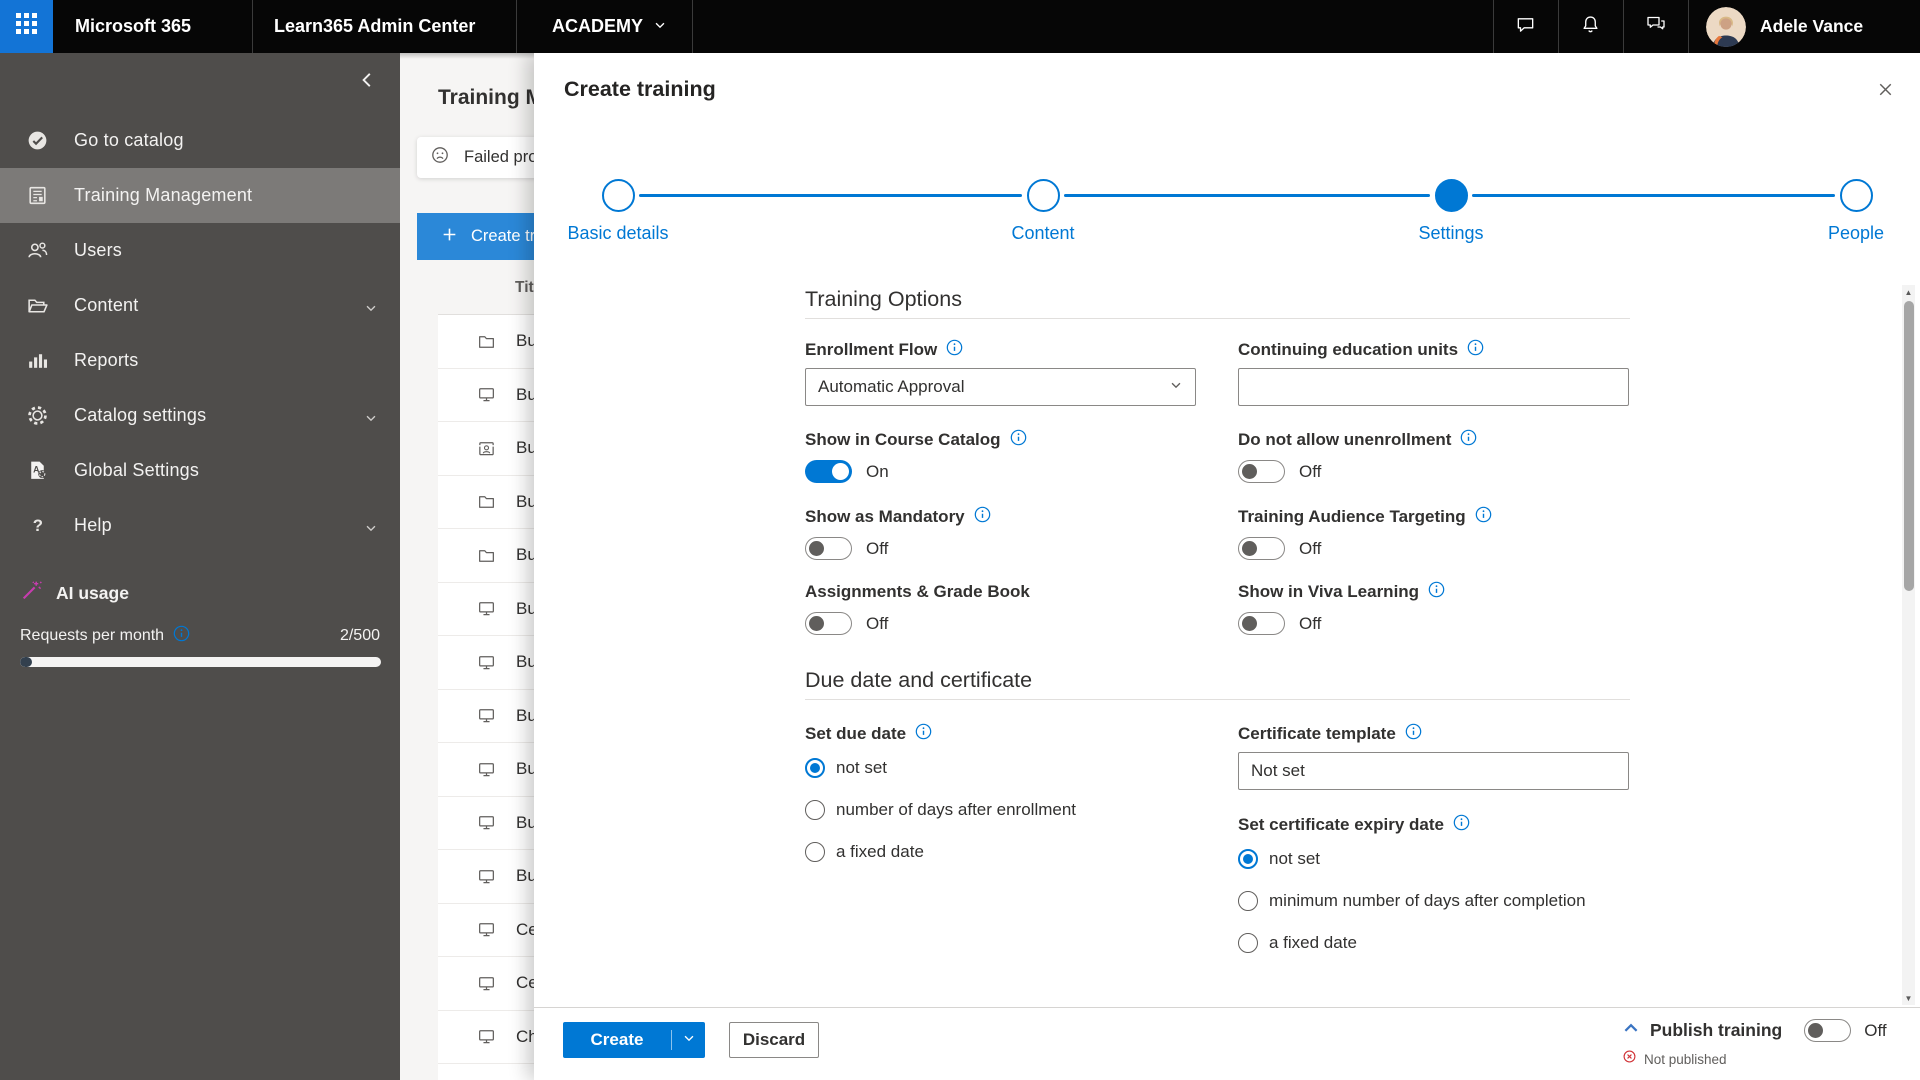 The image size is (1920, 1080). Describe the element at coordinates (828, 471) in the screenshot. I see `show-in-course-catalog-toggle` at that location.